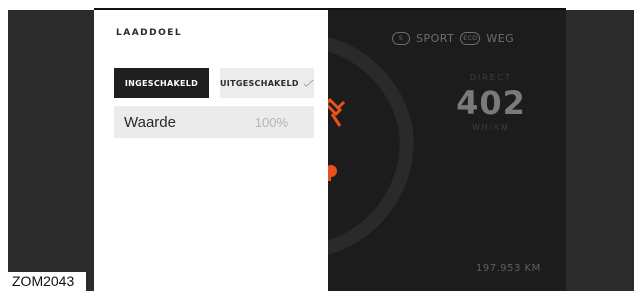 This screenshot has width=642, height=291. Describe the element at coordinates (259, 83) in the screenshot. I see `toggle-off-label: UITGESCHAKELD` at that location.